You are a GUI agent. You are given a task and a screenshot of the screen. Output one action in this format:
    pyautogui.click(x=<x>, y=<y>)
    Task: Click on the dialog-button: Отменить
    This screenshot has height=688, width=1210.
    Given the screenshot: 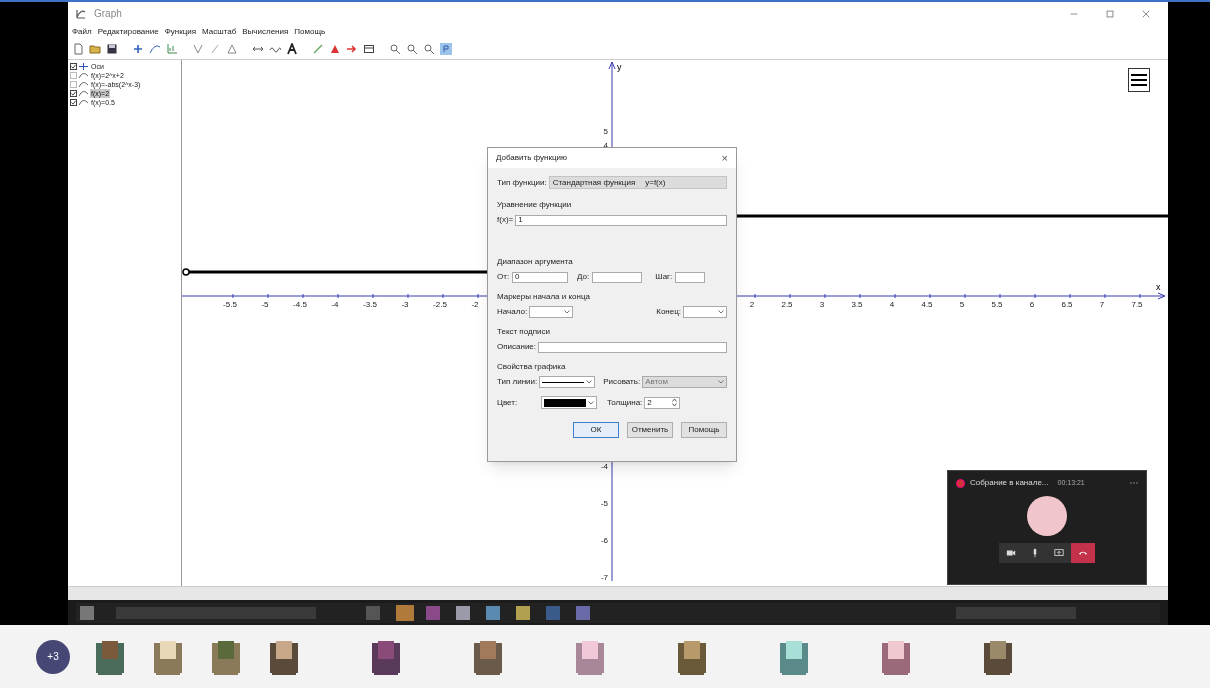 What is the action you would take?
    pyautogui.click(x=650, y=430)
    